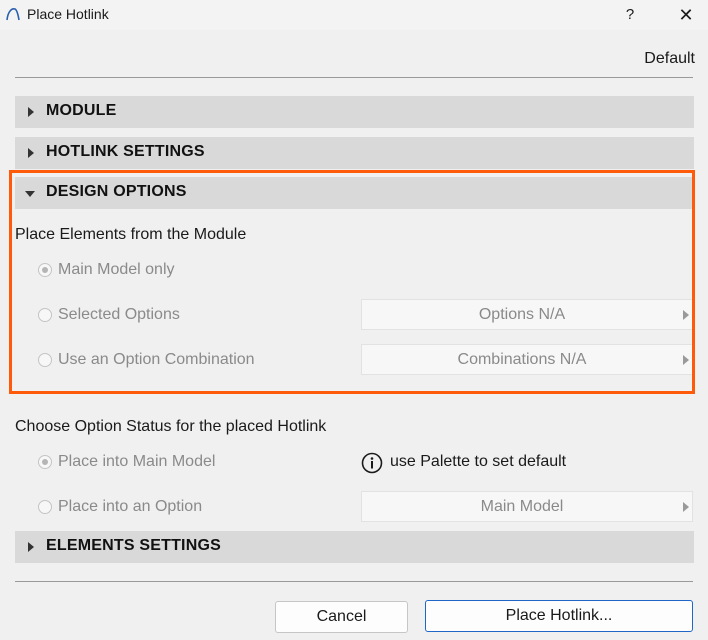 The height and width of the screenshot is (640, 708). What do you see at coordinates (341, 617) in the screenshot?
I see `cancel-button: Cancel` at bounding box center [341, 617].